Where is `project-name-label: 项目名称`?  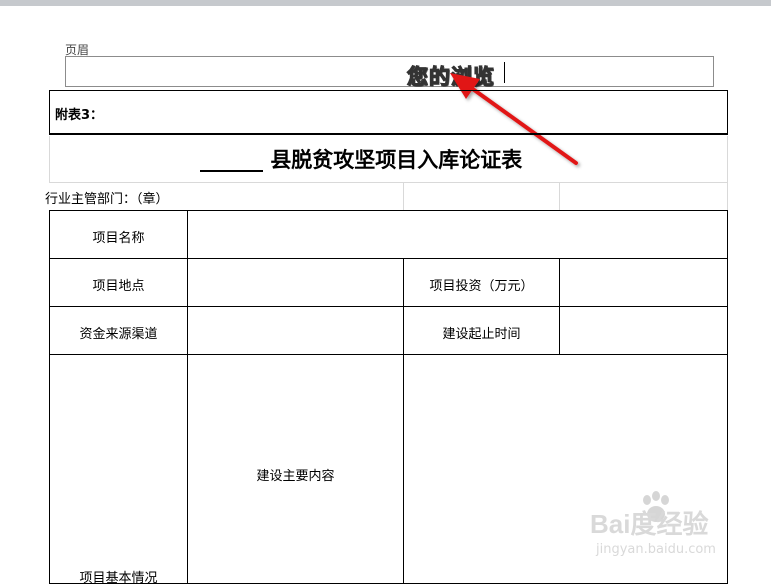 project-name-label: 项目名称 is located at coordinates (118, 238).